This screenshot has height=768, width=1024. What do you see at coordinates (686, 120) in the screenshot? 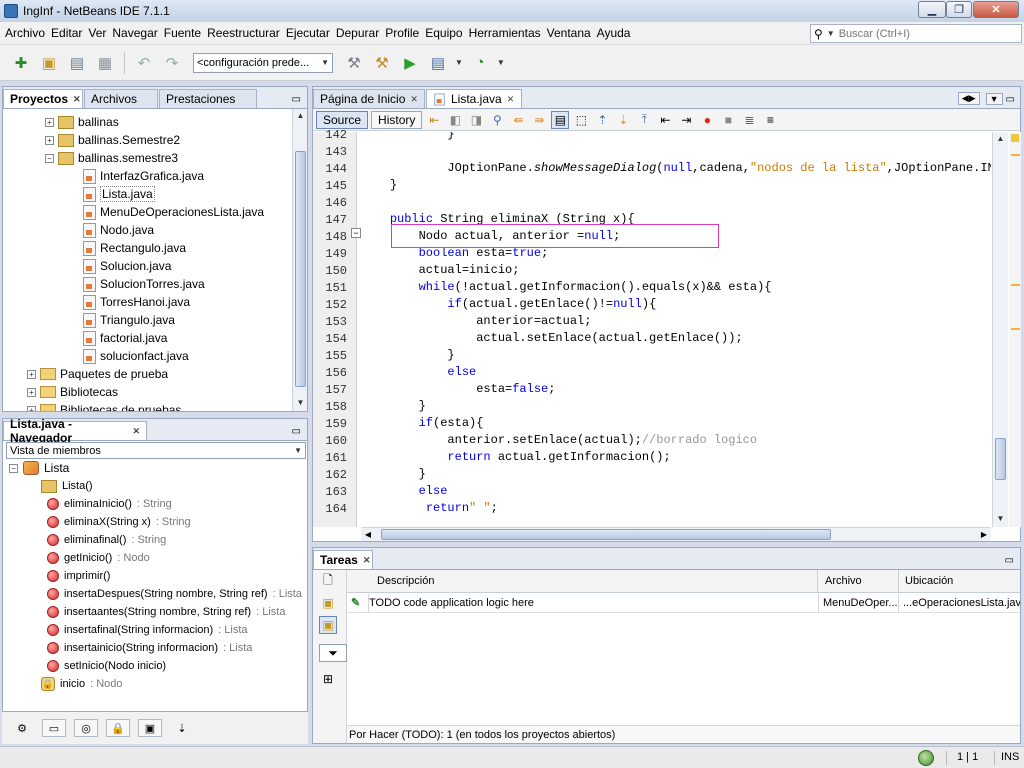
I see `shift-right-icon: ⇥` at bounding box center [686, 120].